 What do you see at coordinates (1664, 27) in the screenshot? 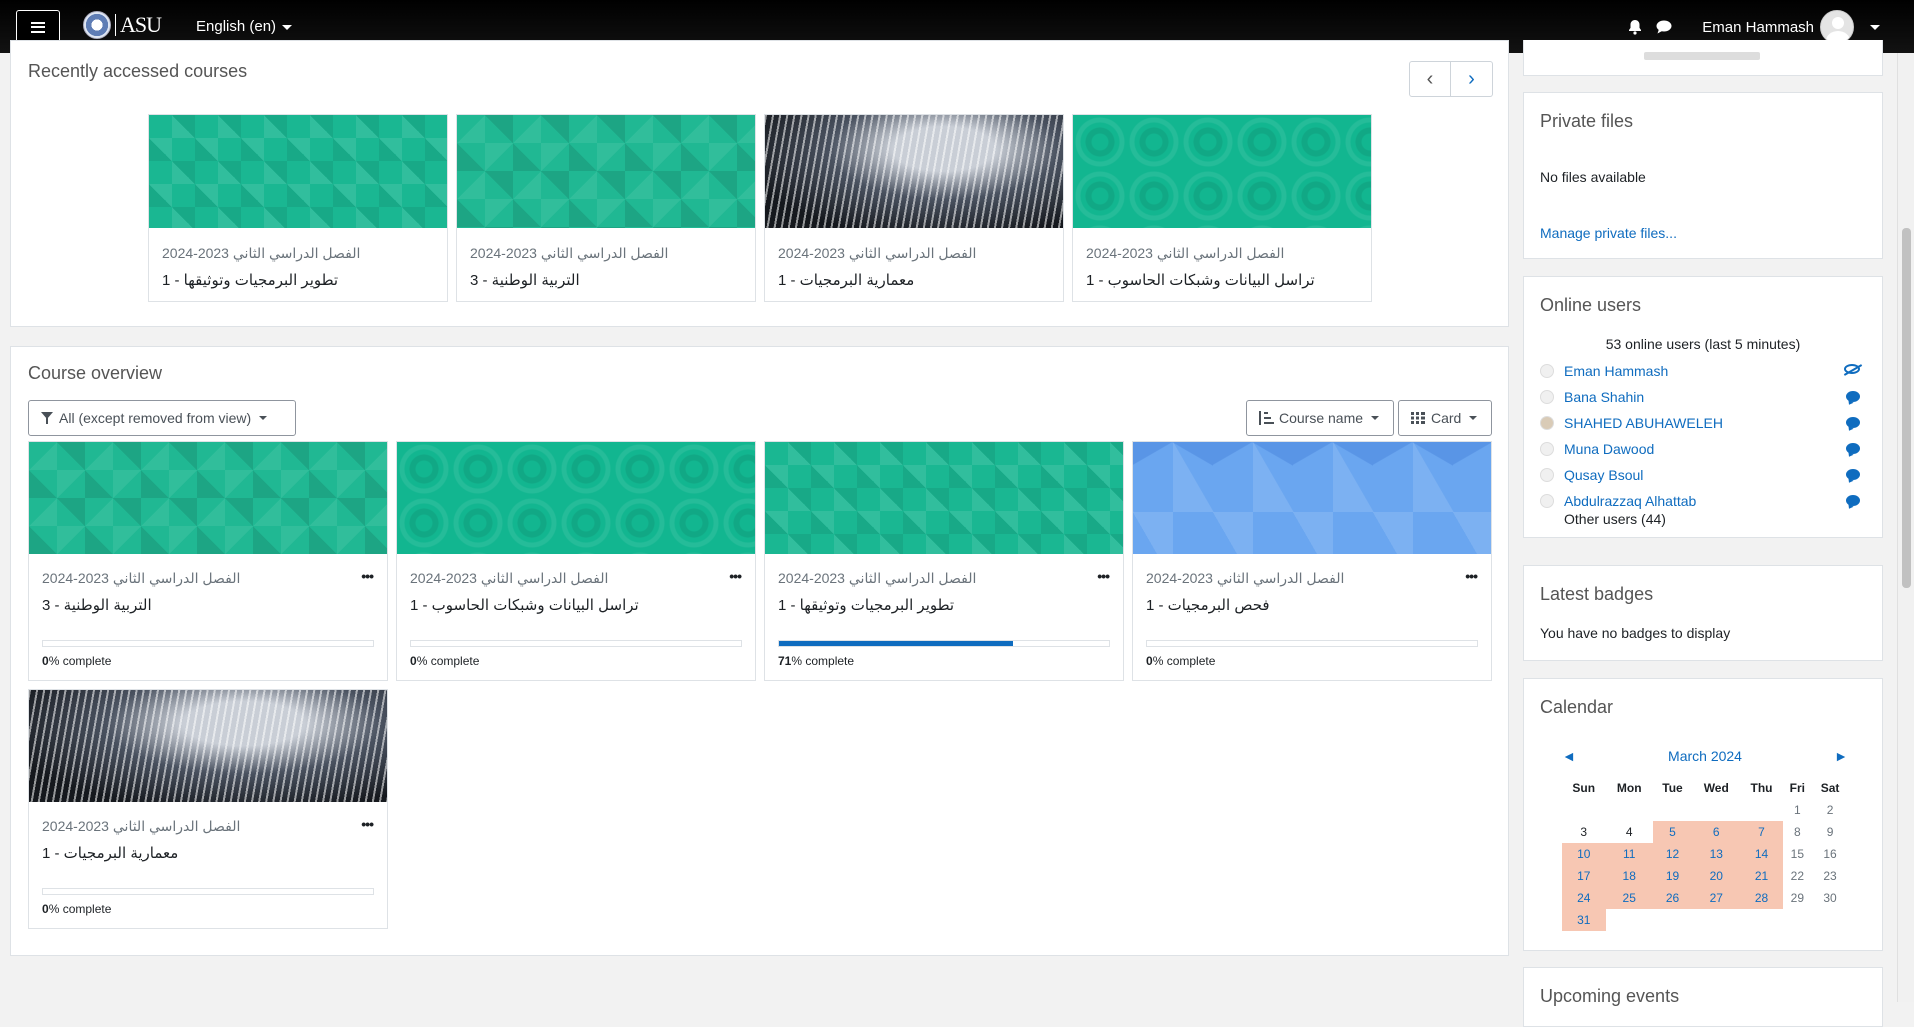
I see `messages-icon` at bounding box center [1664, 27].